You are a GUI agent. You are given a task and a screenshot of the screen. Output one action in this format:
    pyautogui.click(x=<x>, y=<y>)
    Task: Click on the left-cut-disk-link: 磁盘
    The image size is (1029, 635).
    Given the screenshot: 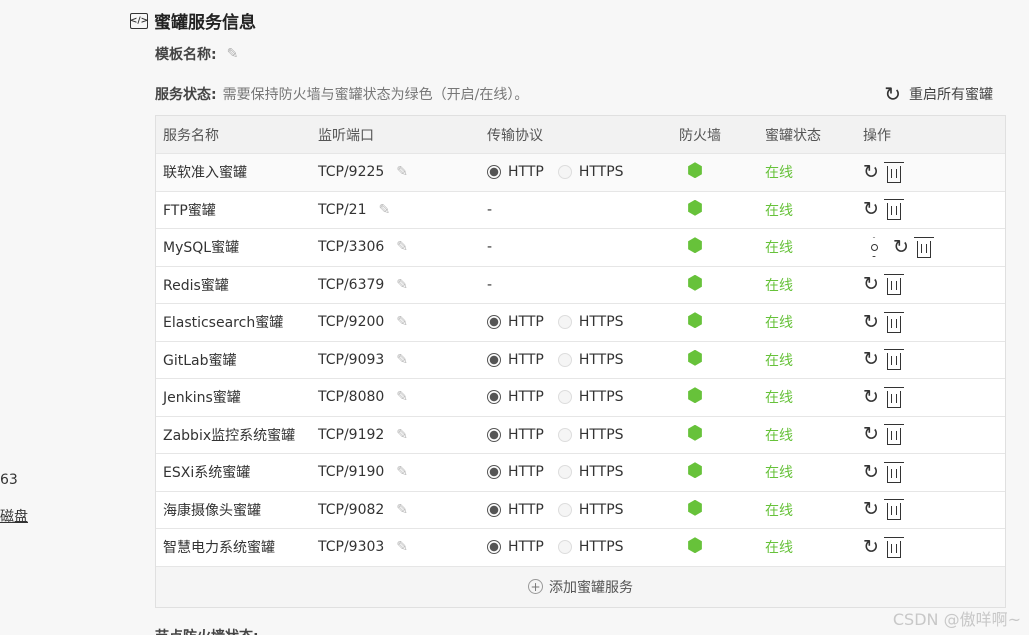 What is the action you would take?
    pyautogui.click(x=14, y=516)
    